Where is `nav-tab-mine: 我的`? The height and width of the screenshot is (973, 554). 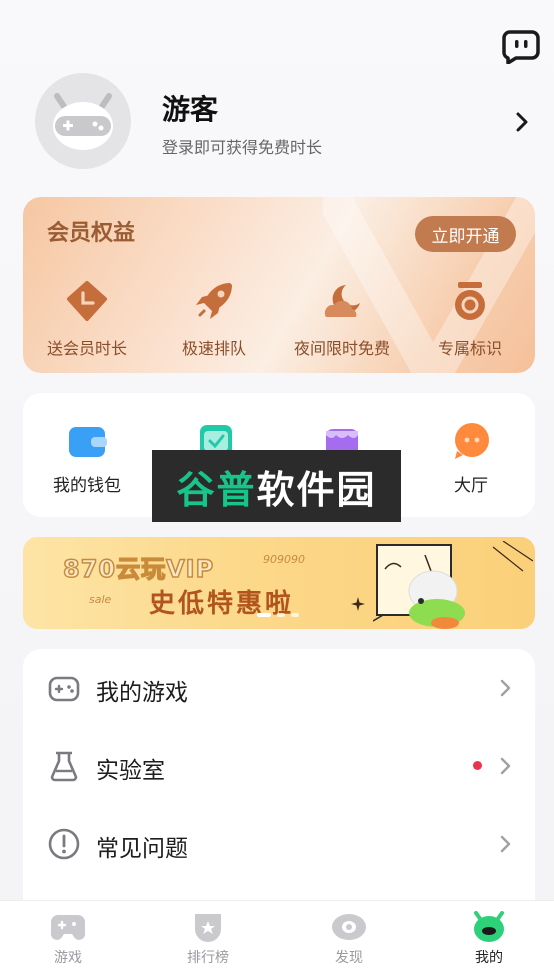 nav-tab-mine: 我的 is located at coordinates (489, 939).